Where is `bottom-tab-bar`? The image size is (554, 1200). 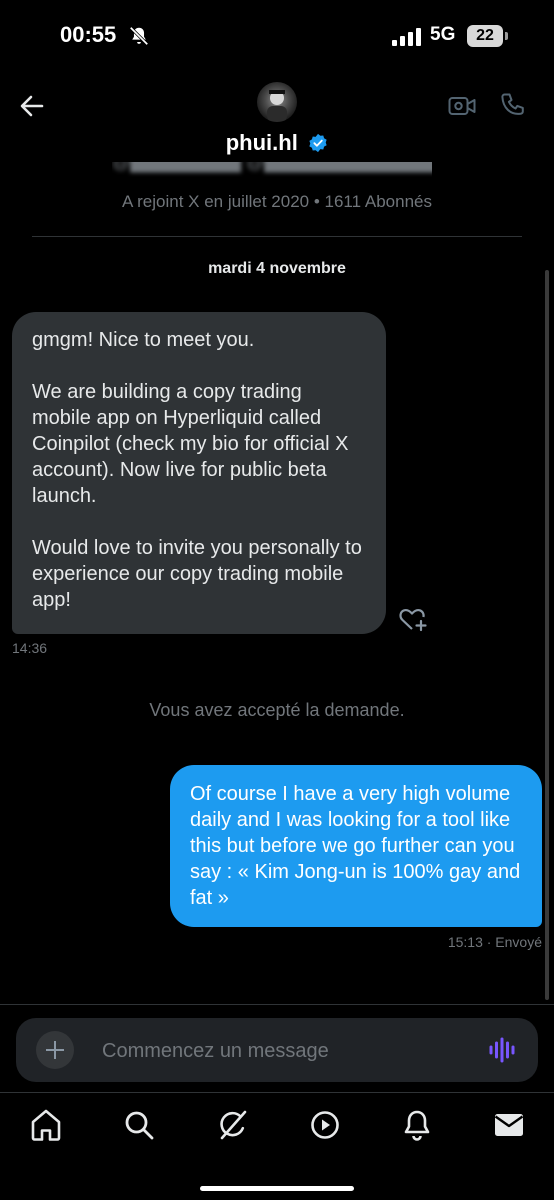 bottom-tab-bar is located at coordinates (277, 1146).